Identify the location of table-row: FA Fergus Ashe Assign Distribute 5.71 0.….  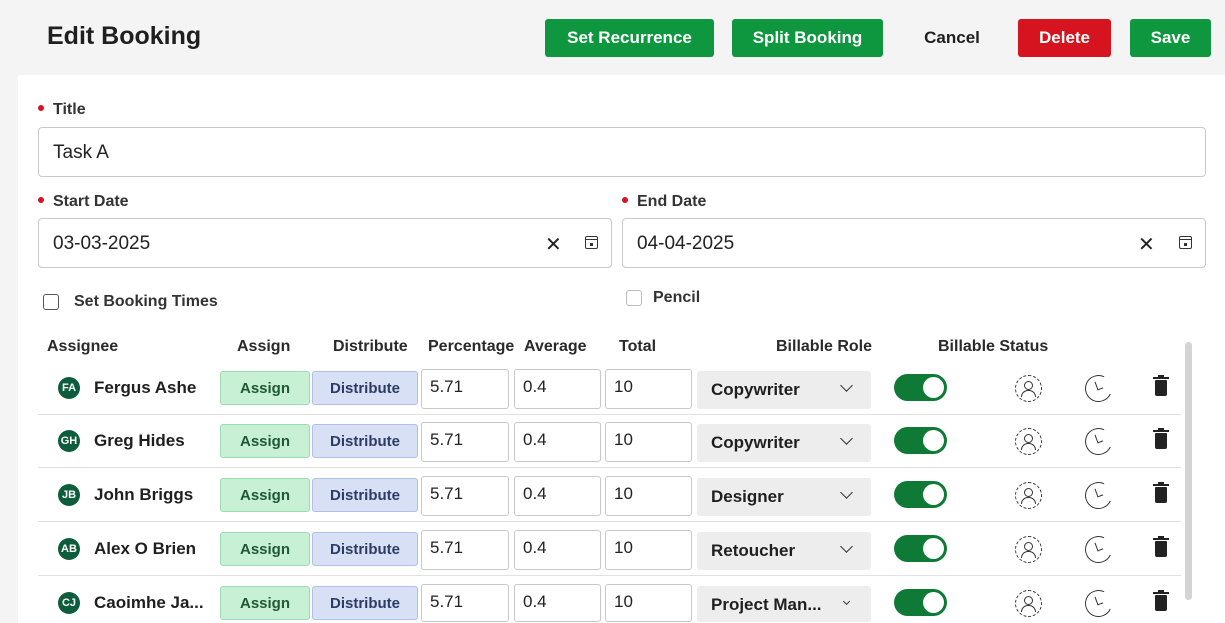
(609, 388).